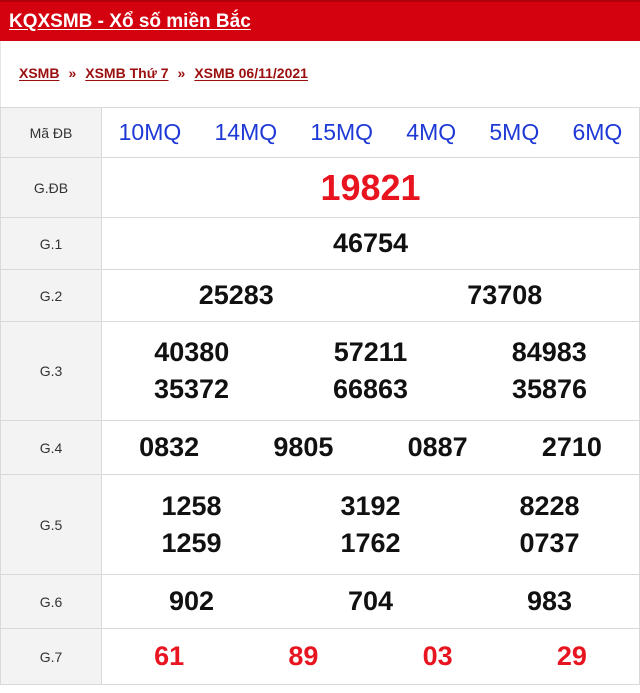 The height and width of the screenshot is (693, 640). I want to click on ma-db-cell: 10MQ 14MQ 15MQ 4MQ 5MQ 6MQ, so click(370, 132).